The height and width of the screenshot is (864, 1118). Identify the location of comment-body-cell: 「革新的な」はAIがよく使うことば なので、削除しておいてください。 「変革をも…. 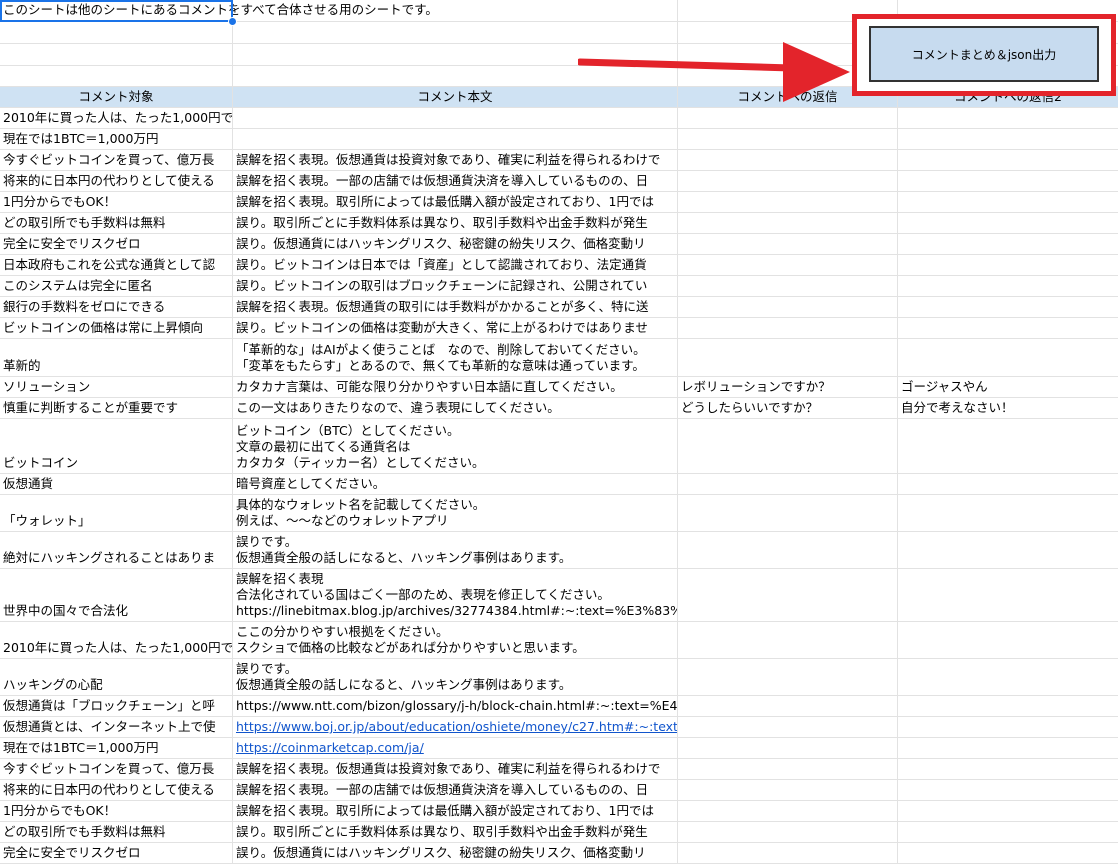
(455, 357).